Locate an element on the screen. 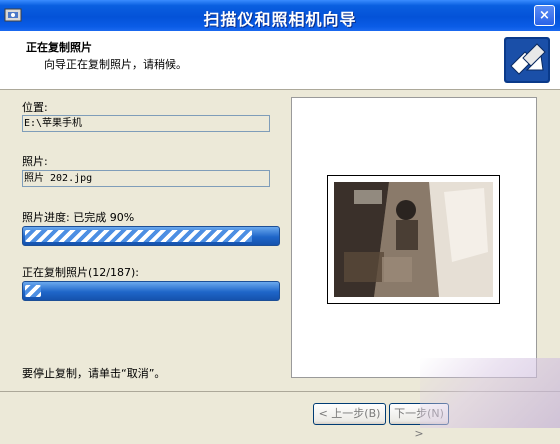 The width and height of the screenshot is (560, 444). header-title: 正在复制照片 is located at coordinates (59, 47).